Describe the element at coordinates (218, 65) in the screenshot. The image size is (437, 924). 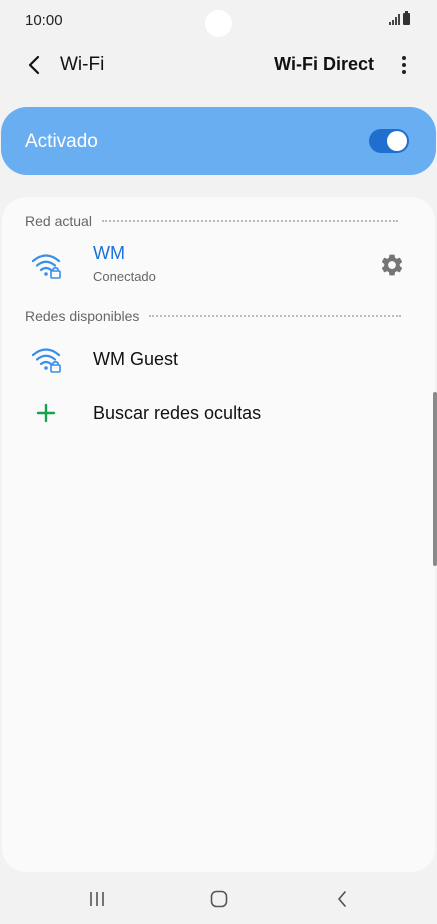
I see `app-bar: Wi-Fi Wi-Fi Direct` at that location.